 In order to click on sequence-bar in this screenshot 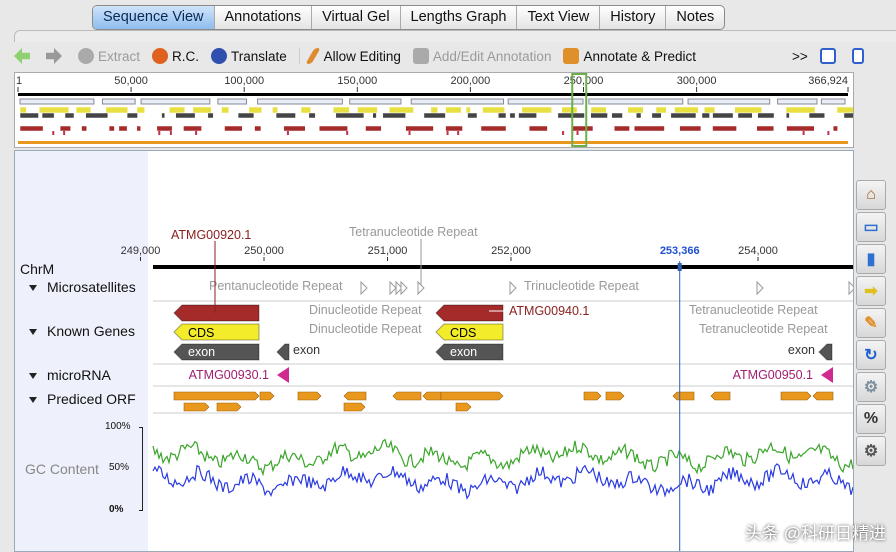, I will do `click(503, 267)`.